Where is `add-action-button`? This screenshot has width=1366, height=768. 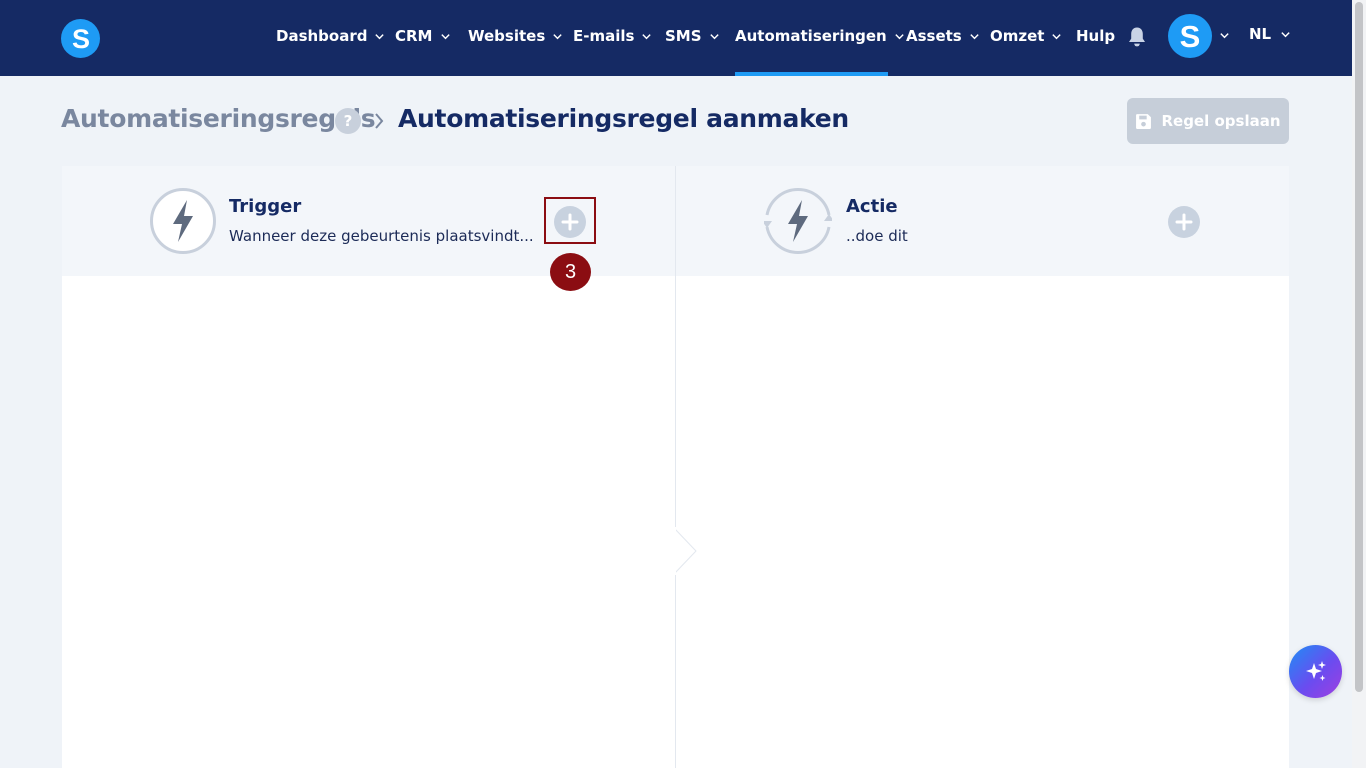
add-action-button is located at coordinates (1184, 222).